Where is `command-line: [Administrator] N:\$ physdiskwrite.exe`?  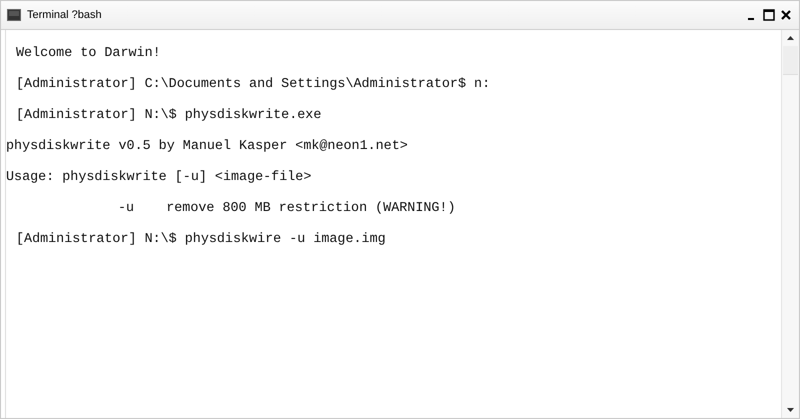
command-line: [Administrator] N:\$ physdiskwrite.exe is located at coordinates (169, 116).